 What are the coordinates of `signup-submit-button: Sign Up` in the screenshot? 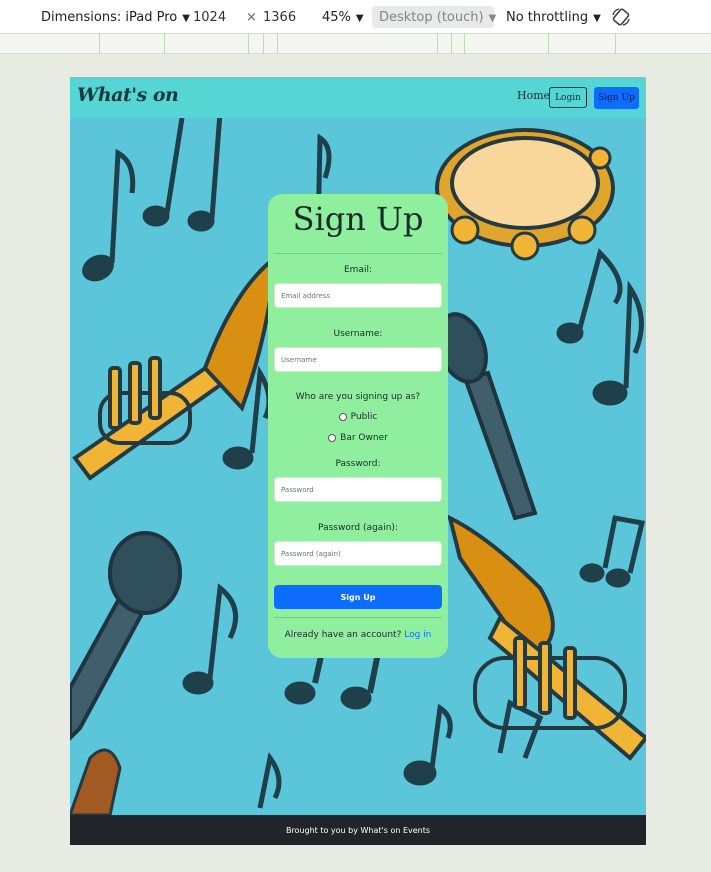 It's located at (358, 597).